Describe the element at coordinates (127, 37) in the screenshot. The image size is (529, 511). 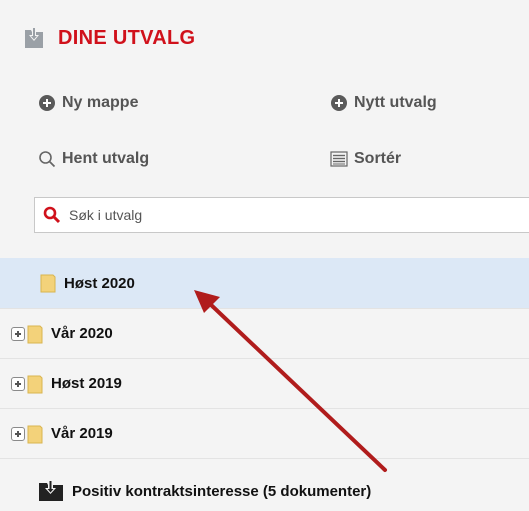
I see `panel-title: DINE UTVALG` at that location.